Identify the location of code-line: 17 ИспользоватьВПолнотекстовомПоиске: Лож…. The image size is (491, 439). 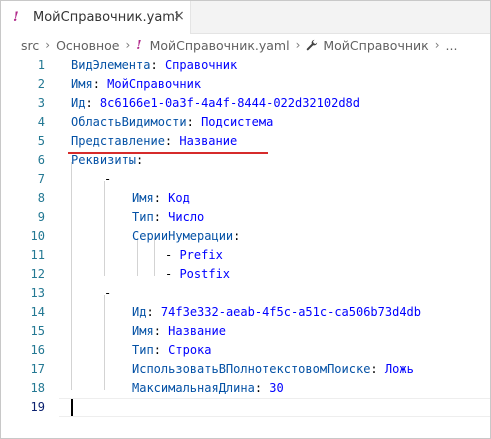
(245, 369).